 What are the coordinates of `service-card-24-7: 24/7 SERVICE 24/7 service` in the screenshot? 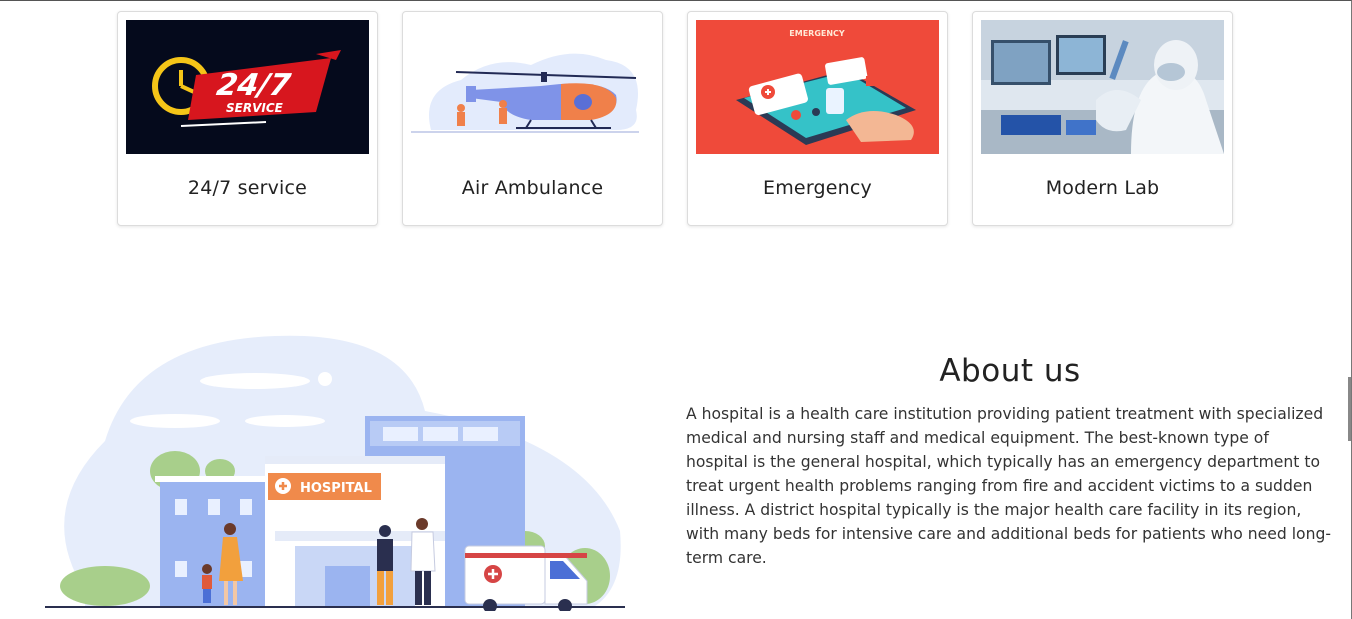 It's located at (247, 118).